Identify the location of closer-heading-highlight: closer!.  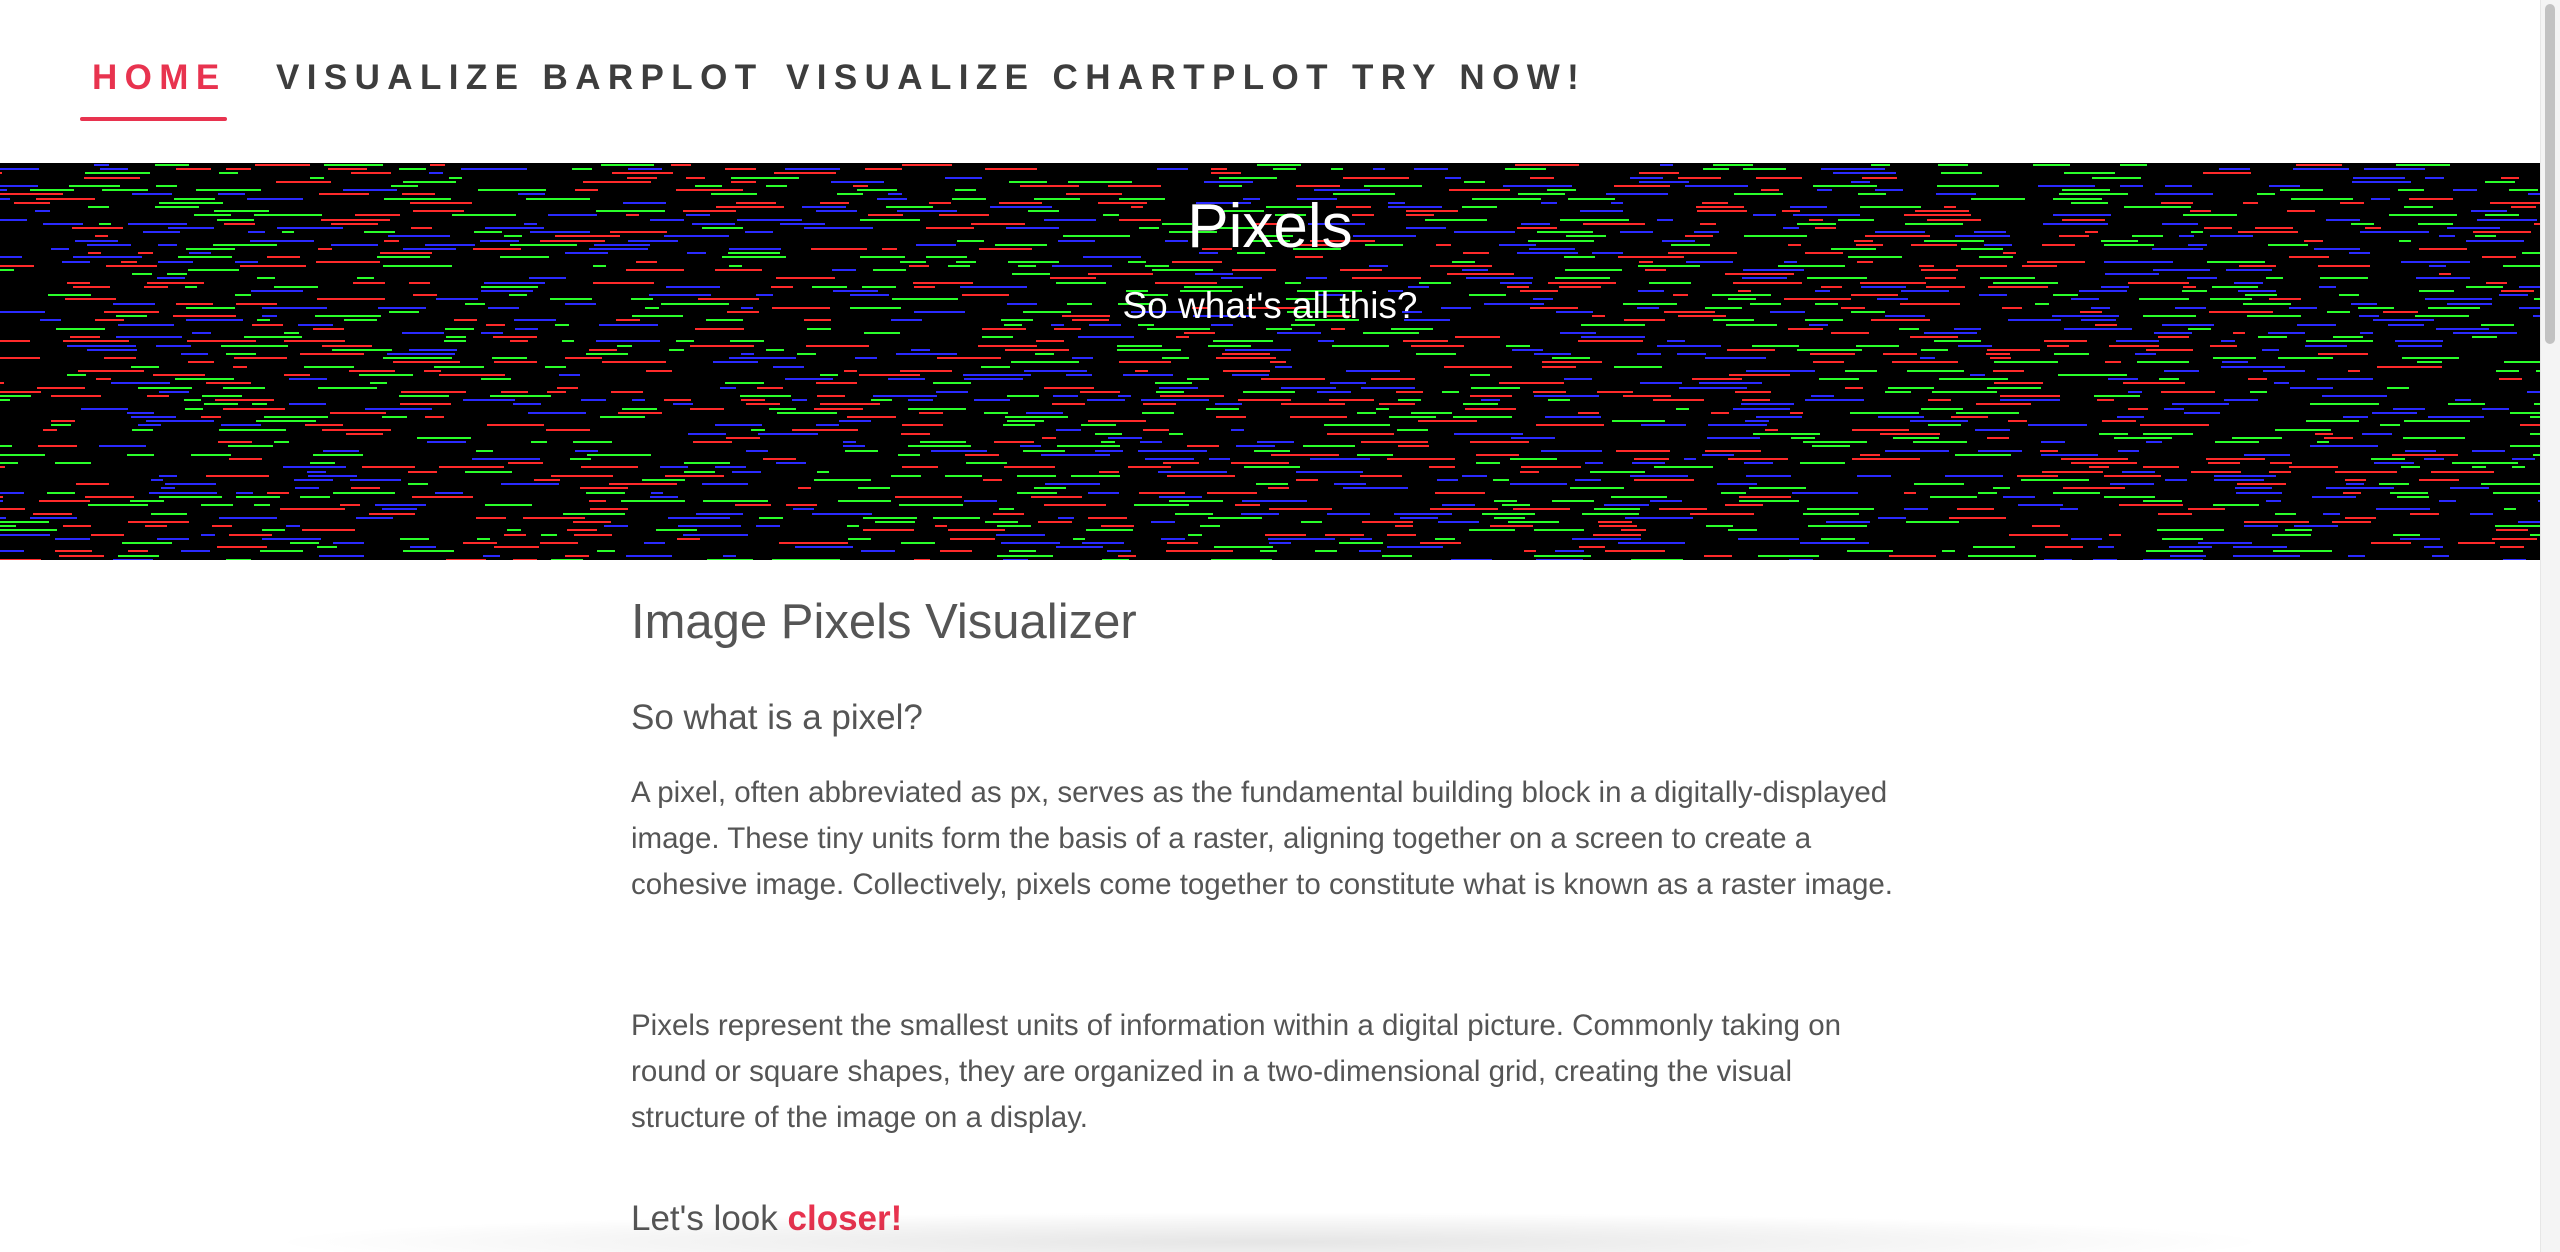
(845, 1218).